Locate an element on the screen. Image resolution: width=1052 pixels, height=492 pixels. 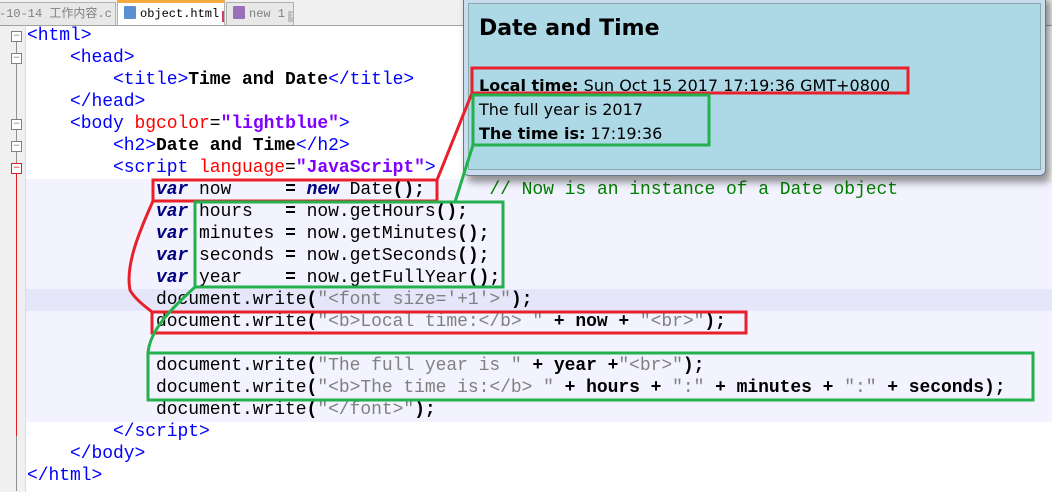
tab-worklog: -10-14 工作内容.c✕ is located at coordinates (58, 13).